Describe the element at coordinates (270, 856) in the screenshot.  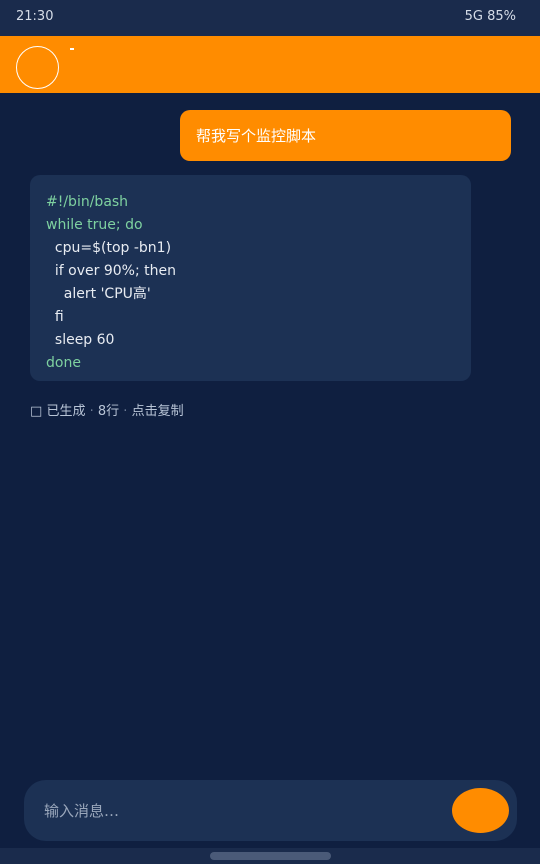
I see `home-indicator` at that location.